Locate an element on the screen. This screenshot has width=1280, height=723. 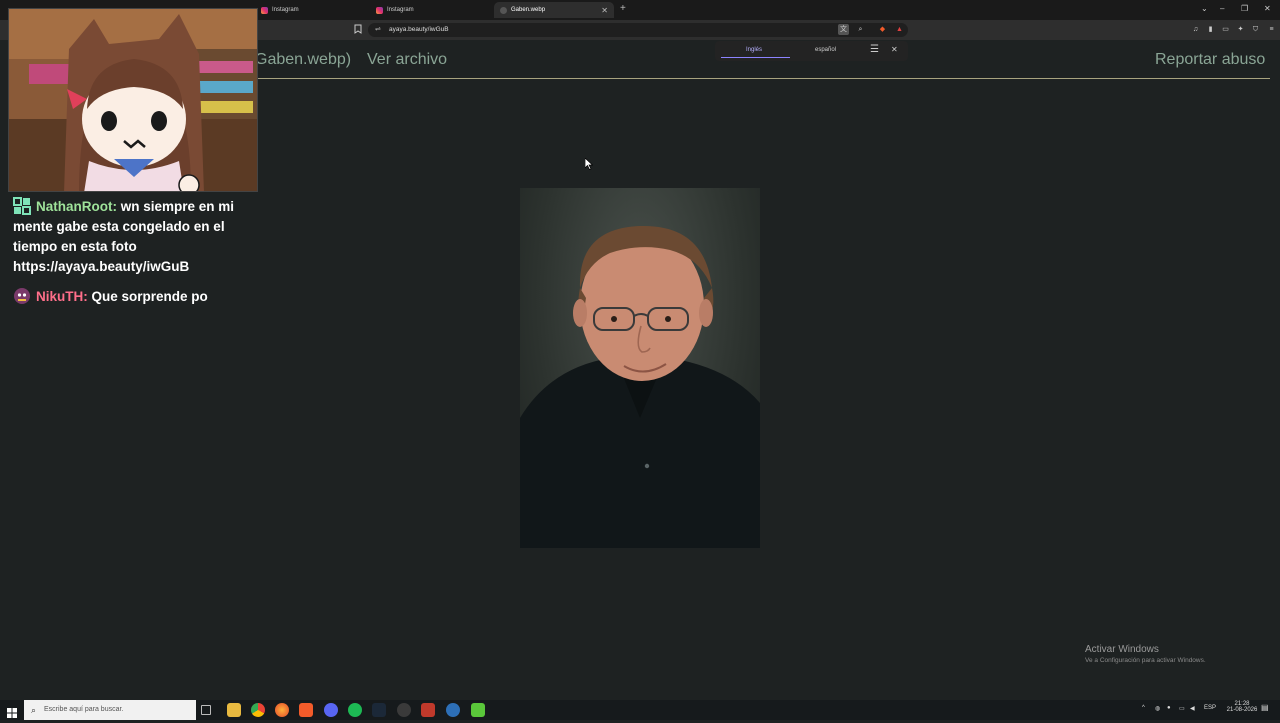
volume-icon: ◀ is located at coordinates (1192, 708).